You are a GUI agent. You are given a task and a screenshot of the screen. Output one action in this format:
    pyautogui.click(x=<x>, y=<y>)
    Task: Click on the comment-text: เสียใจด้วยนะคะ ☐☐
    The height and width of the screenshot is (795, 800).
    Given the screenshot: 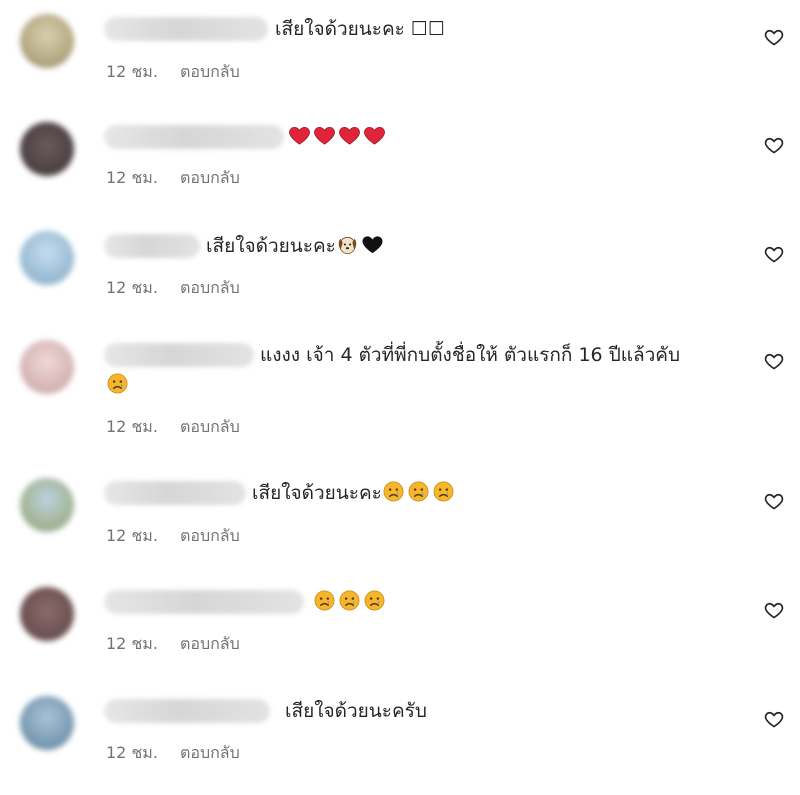 What is the action you would take?
    pyautogui.click(x=360, y=29)
    